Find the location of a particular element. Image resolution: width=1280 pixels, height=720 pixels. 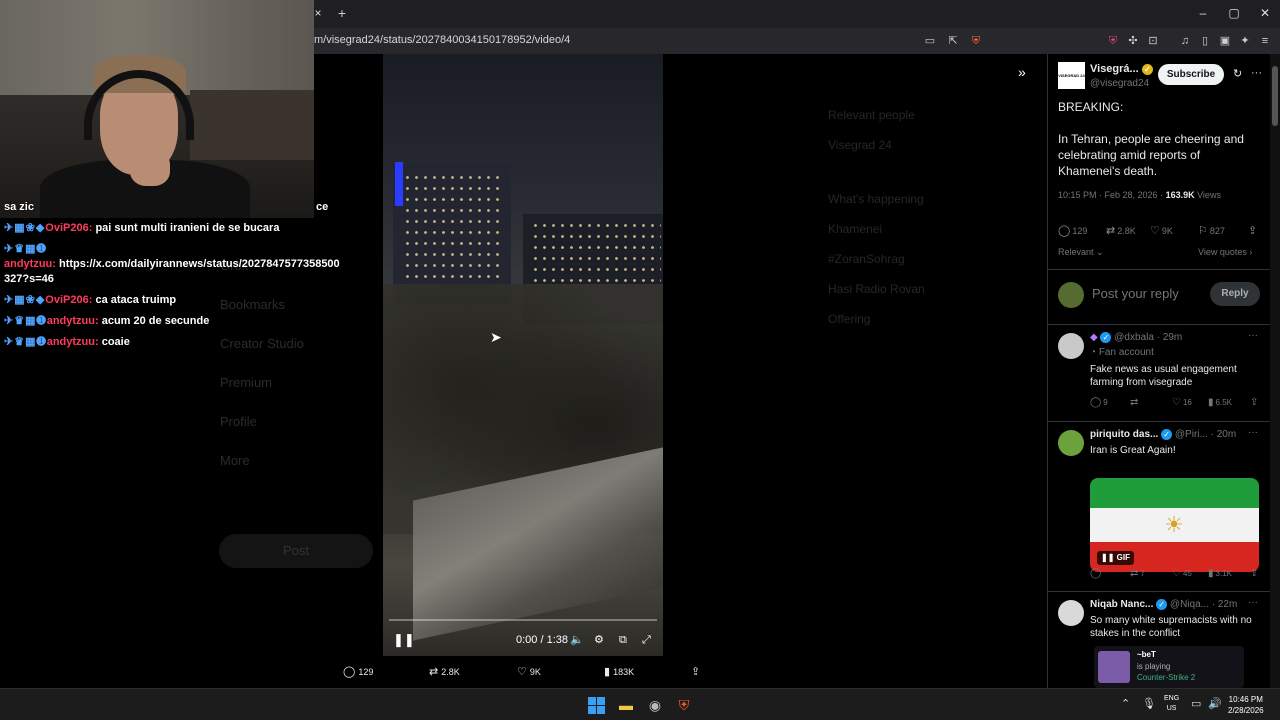

video-like-button: ♡ 9K is located at coordinates (529, 672).